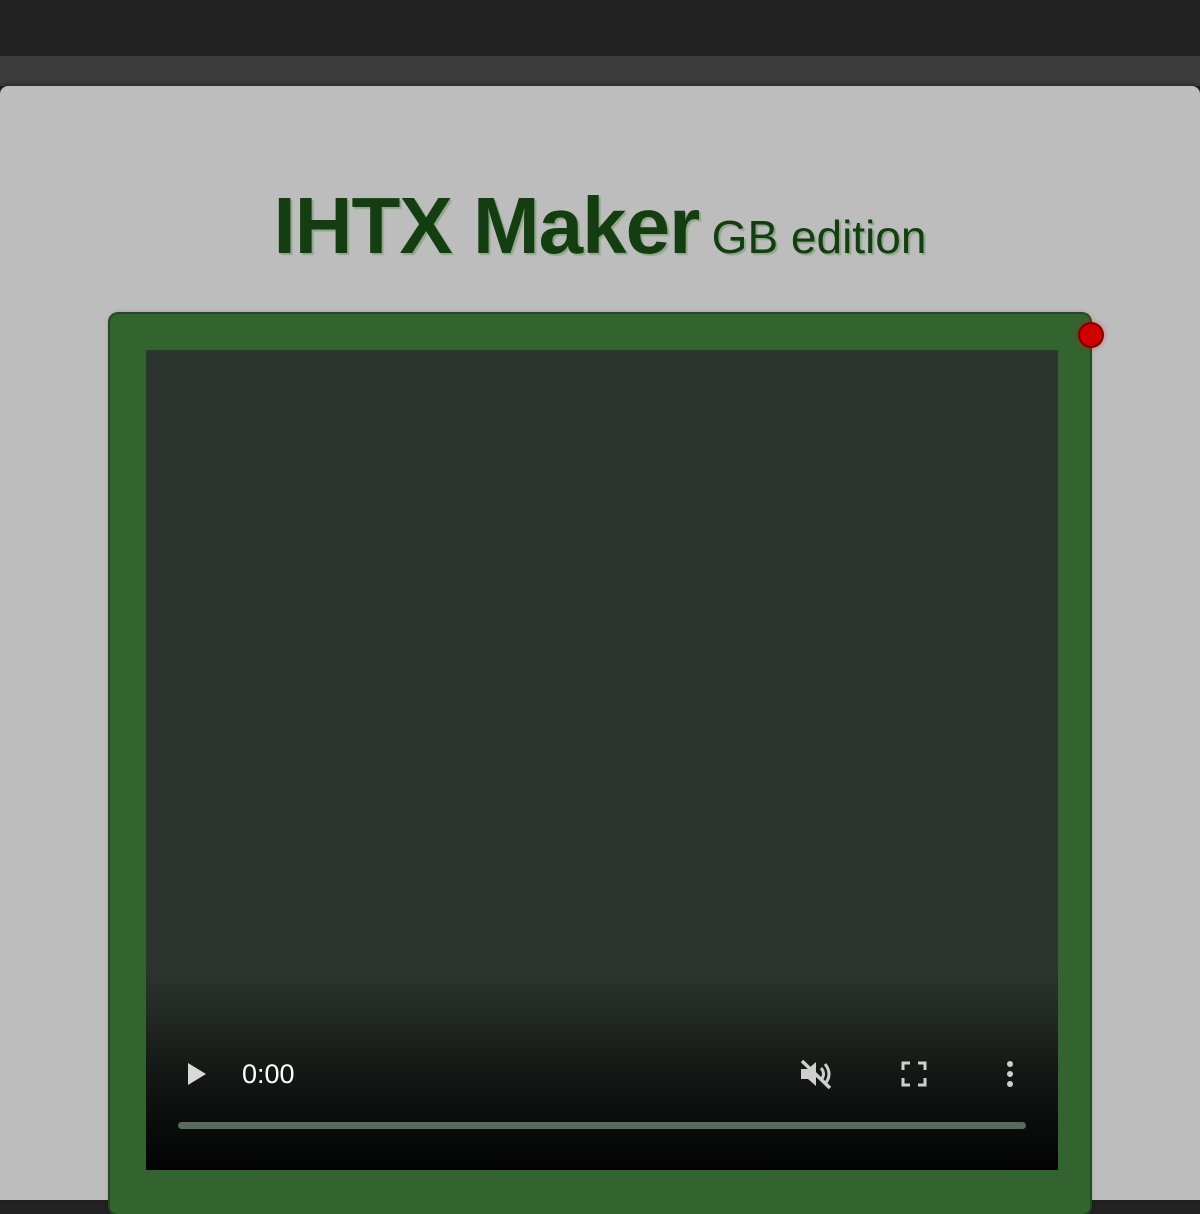 This screenshot has height=1214, width=1200. I want to click on volume-muted-icon, so click(816, 1074).